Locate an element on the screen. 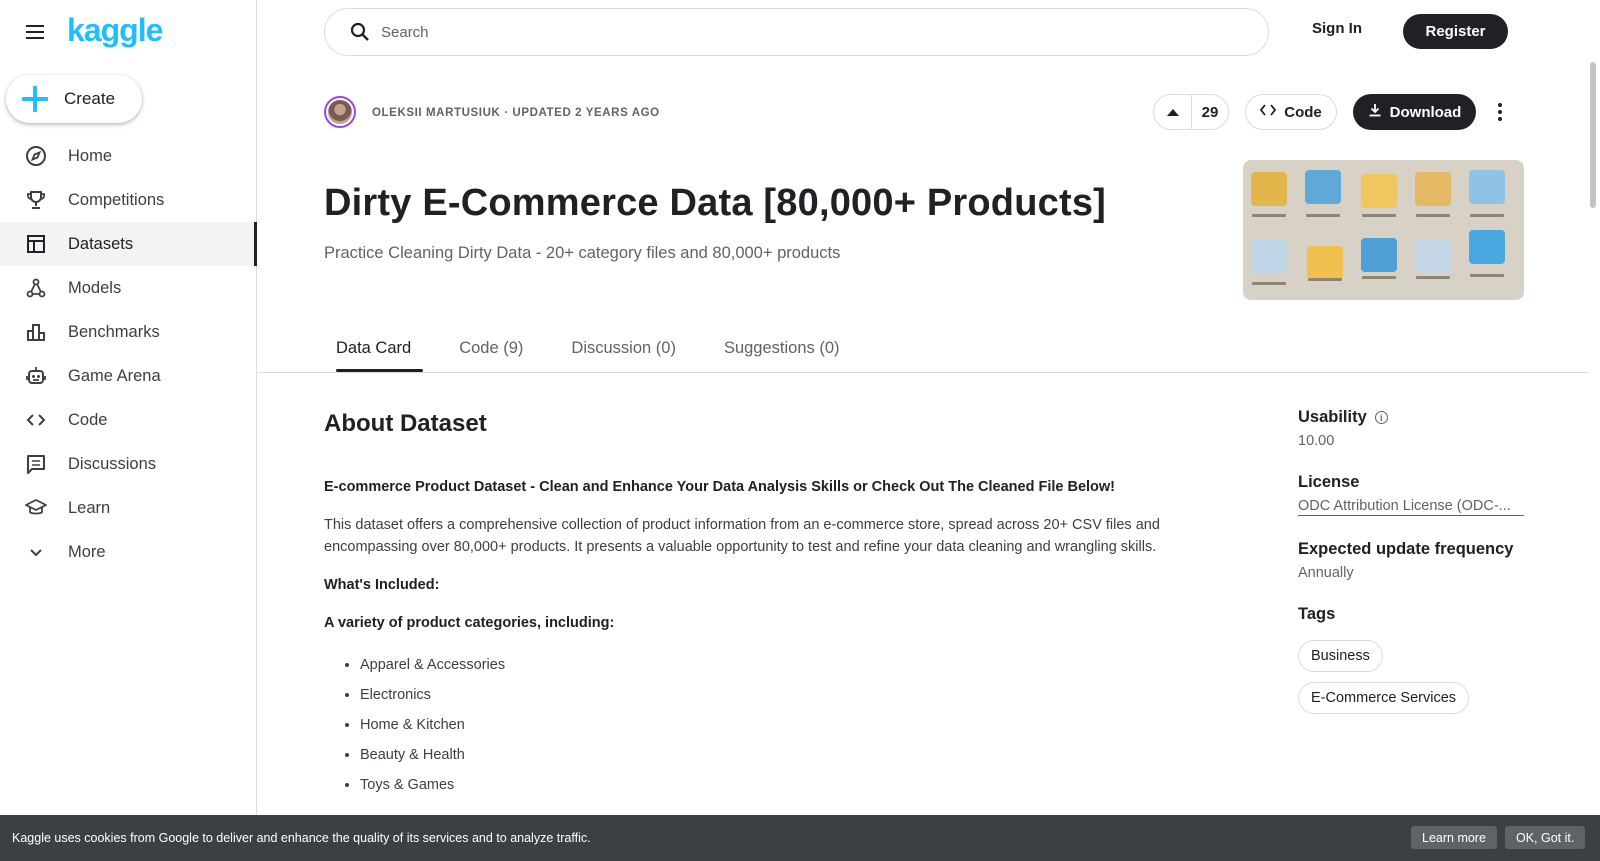 This screenshot has width=1600, height=861. sidebar-item-label: Competitions is located at coordinates (116, 199).